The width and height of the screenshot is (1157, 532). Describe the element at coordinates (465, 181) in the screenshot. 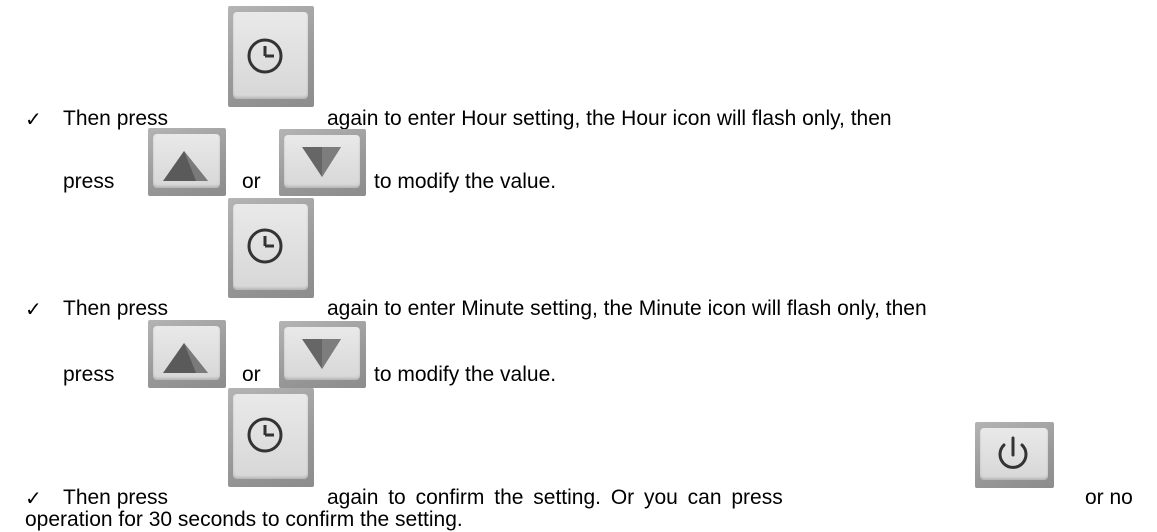

I see `item1-modify: to modify the value.` at that location.